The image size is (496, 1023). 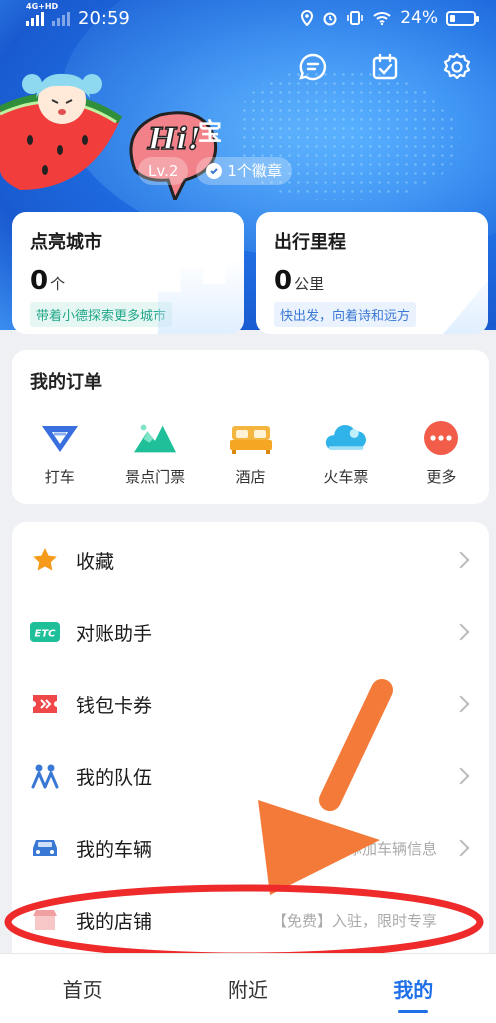 I want to click on order-hotel: 酒店, so click(x=250, y=453).